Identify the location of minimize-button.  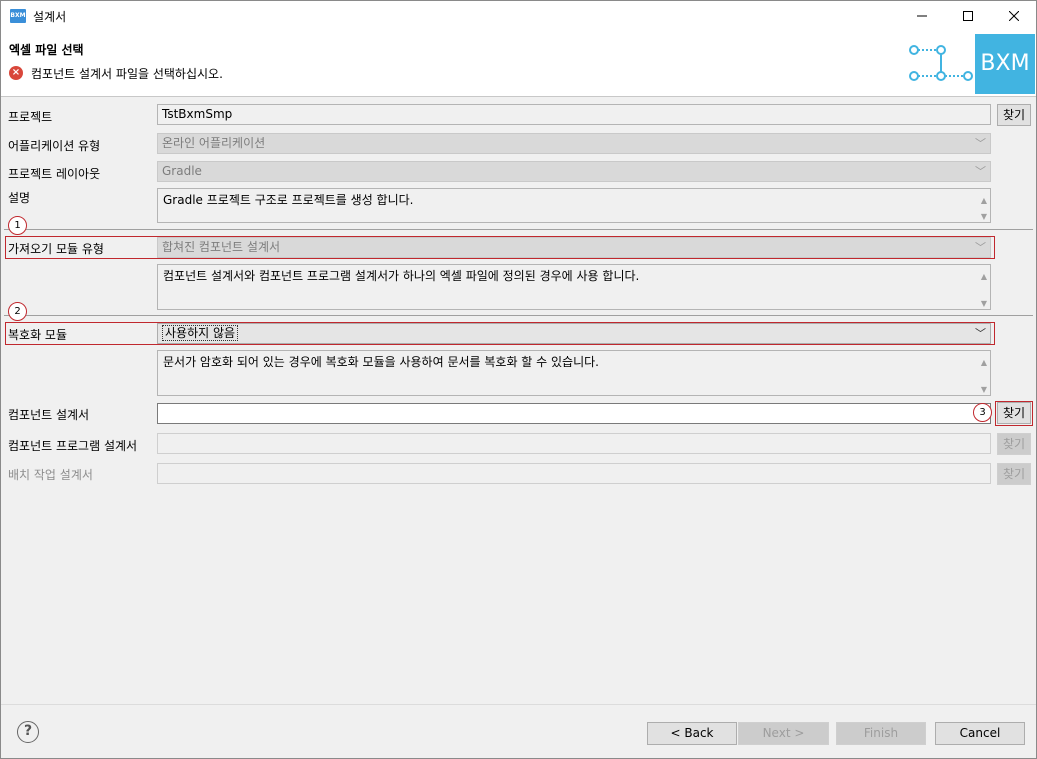
(922, 16).